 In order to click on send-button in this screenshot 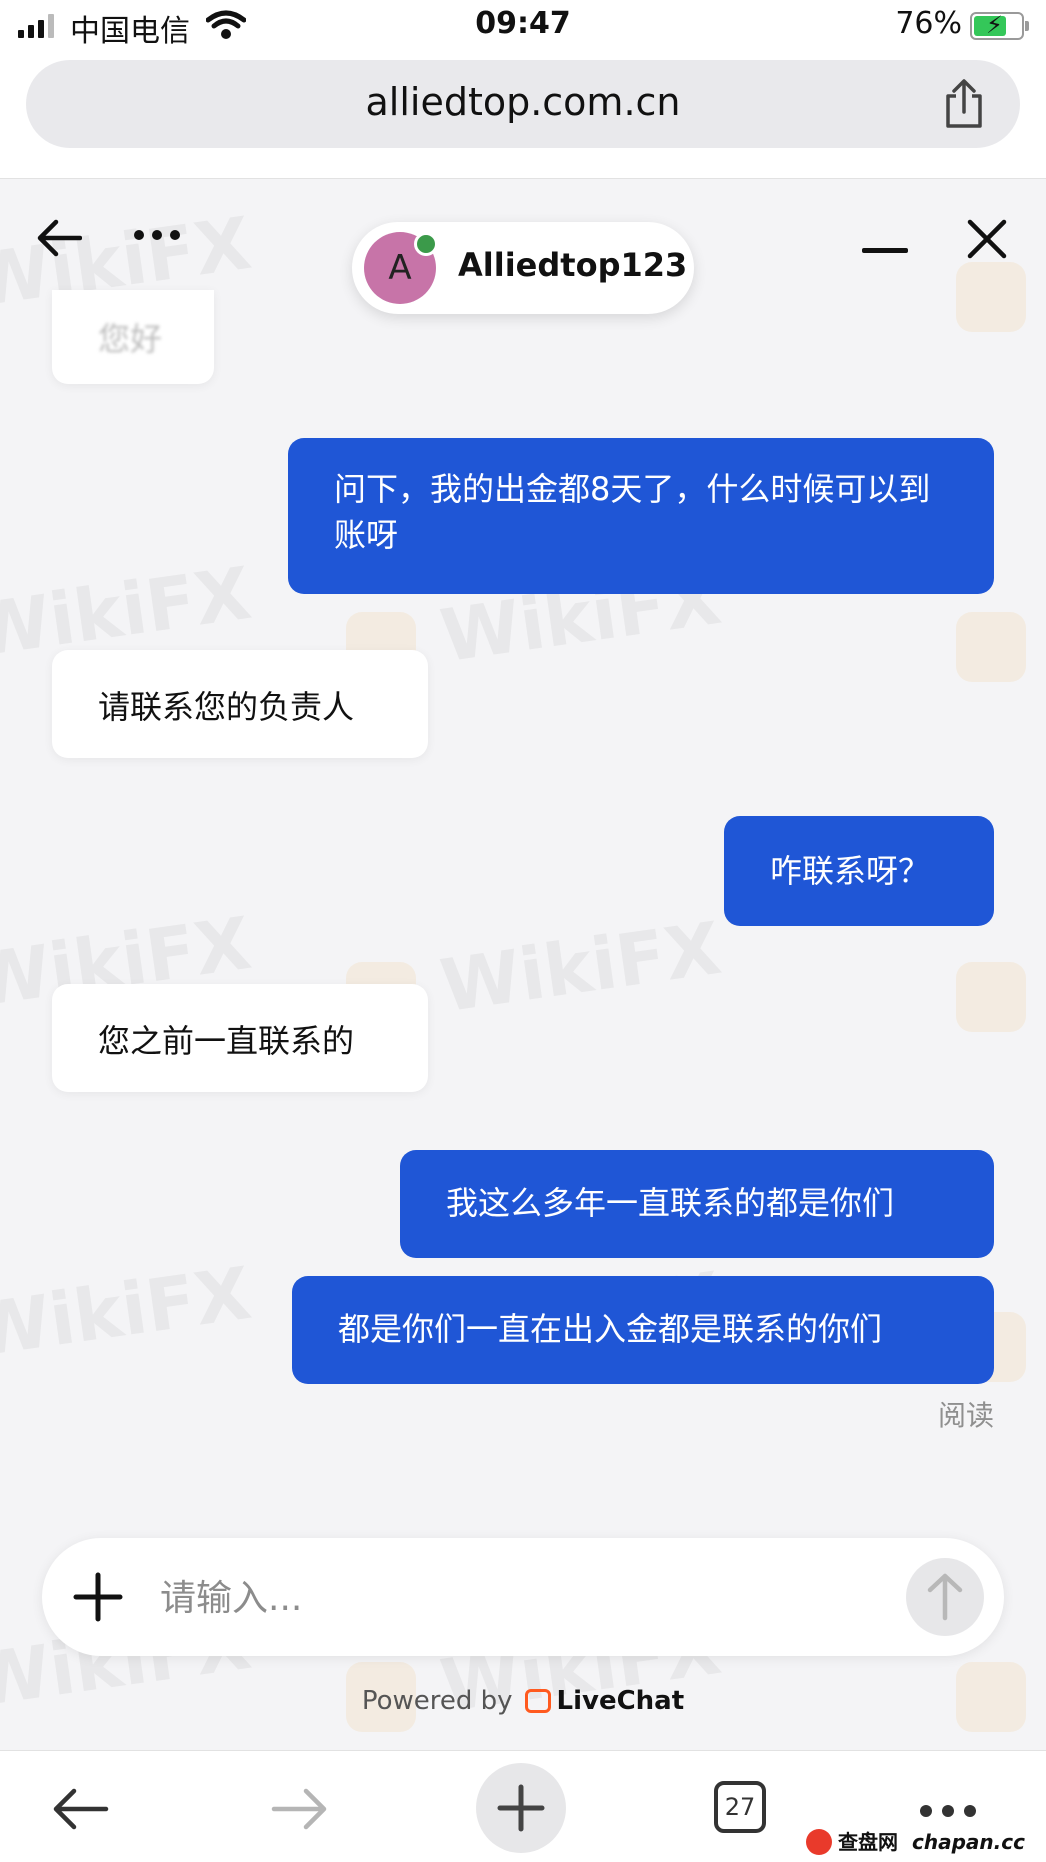, I will do `click(945, 1597)`.